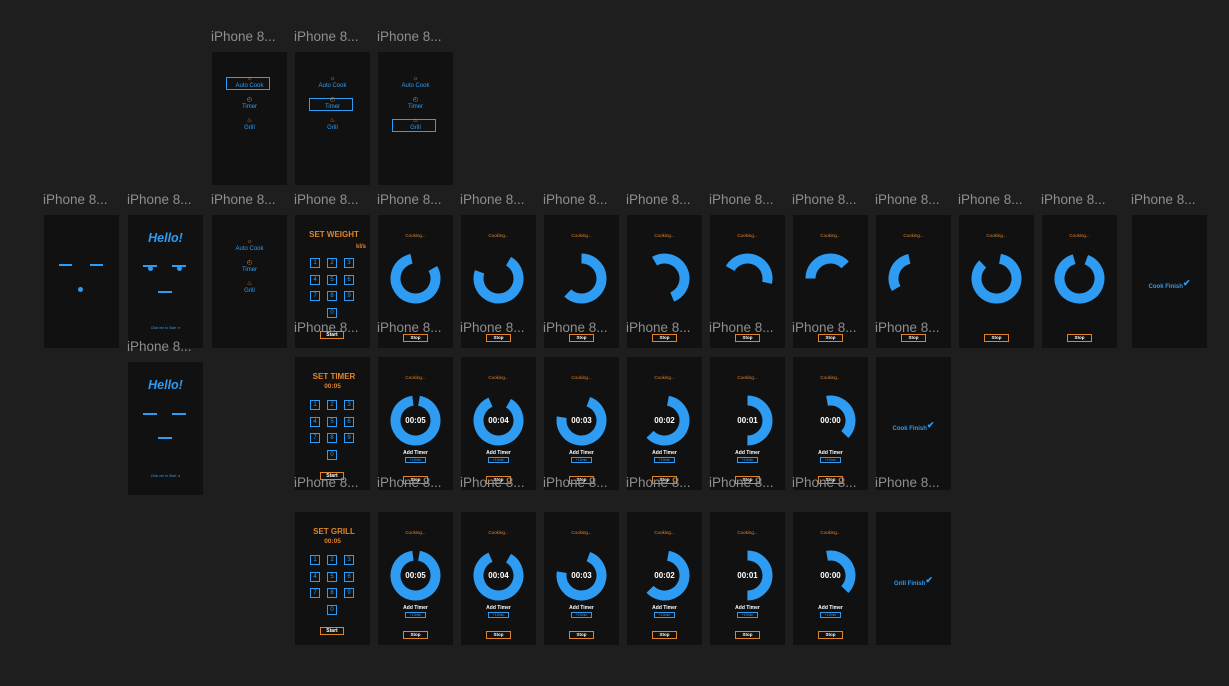  Describe the element at coordinates (913, 423) in the screenshot. I see `cook-finish-screen: Cook Finish✔` at that location.